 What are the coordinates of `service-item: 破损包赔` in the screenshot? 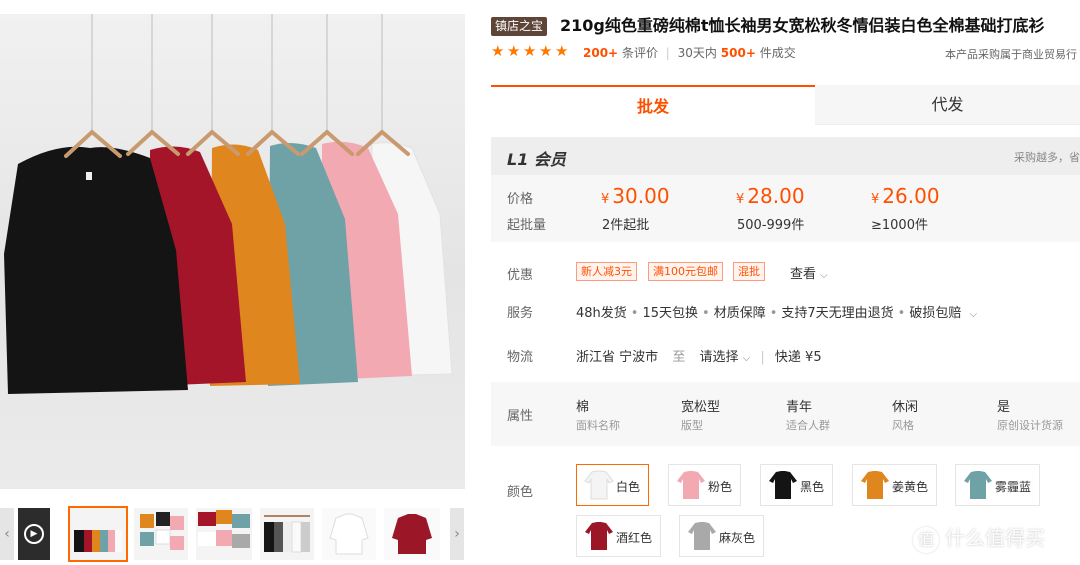 It's located at (935, 313).